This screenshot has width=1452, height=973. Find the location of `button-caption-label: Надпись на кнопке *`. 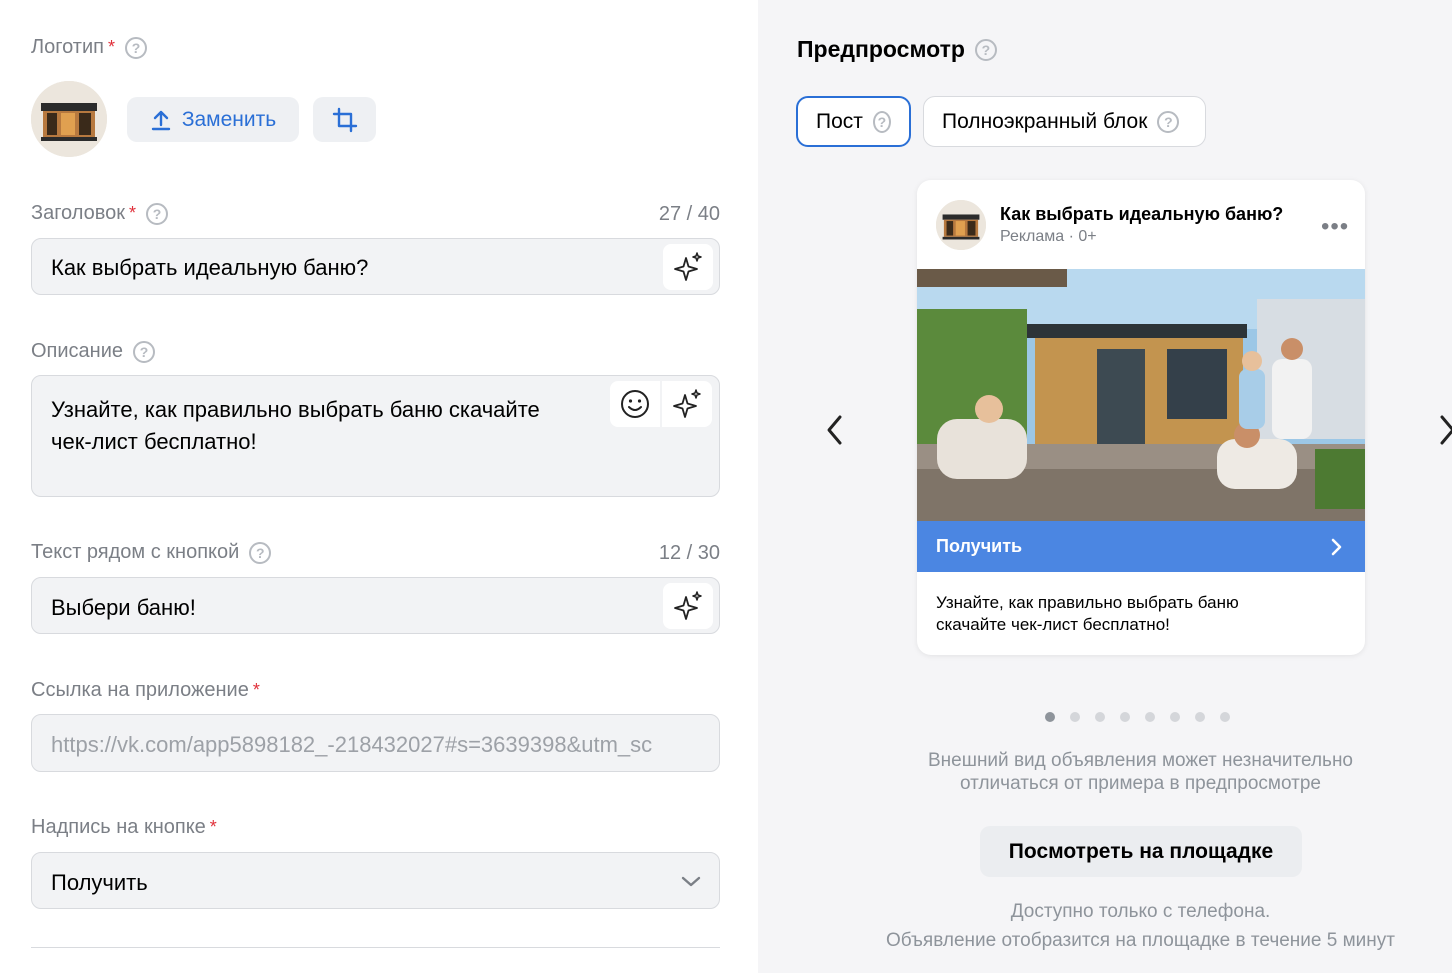

button-caption-label: Надпись на кнопке * is located at coordinates (124, 827).